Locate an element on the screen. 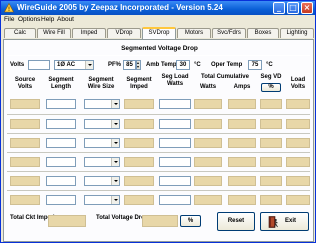  tab-svdrop: SVDrop is located at coordinates (159, 33).